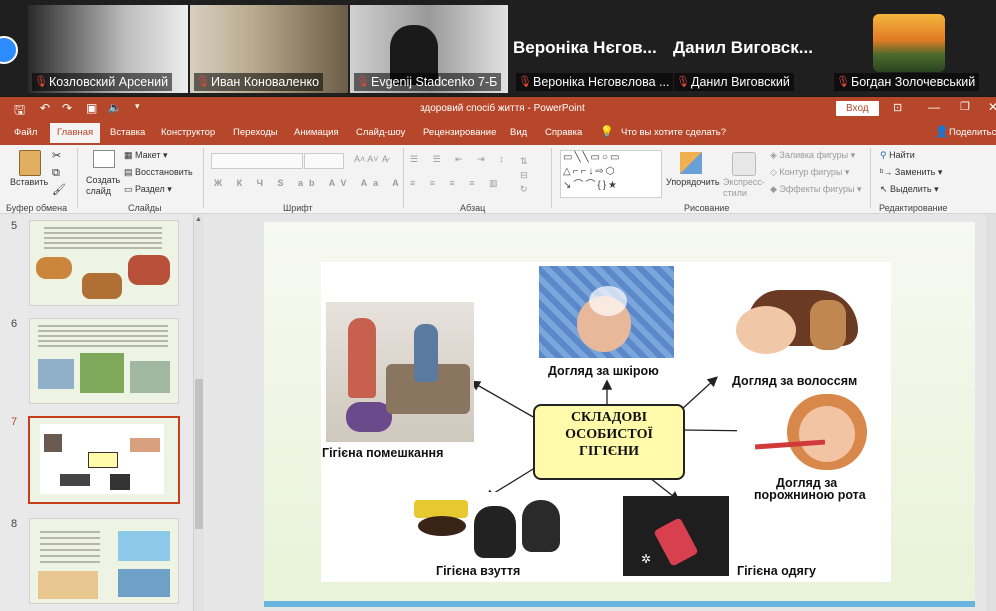 This screenshot has width=996, height=611. I want to click on arrow-hair, so click(699, 393).